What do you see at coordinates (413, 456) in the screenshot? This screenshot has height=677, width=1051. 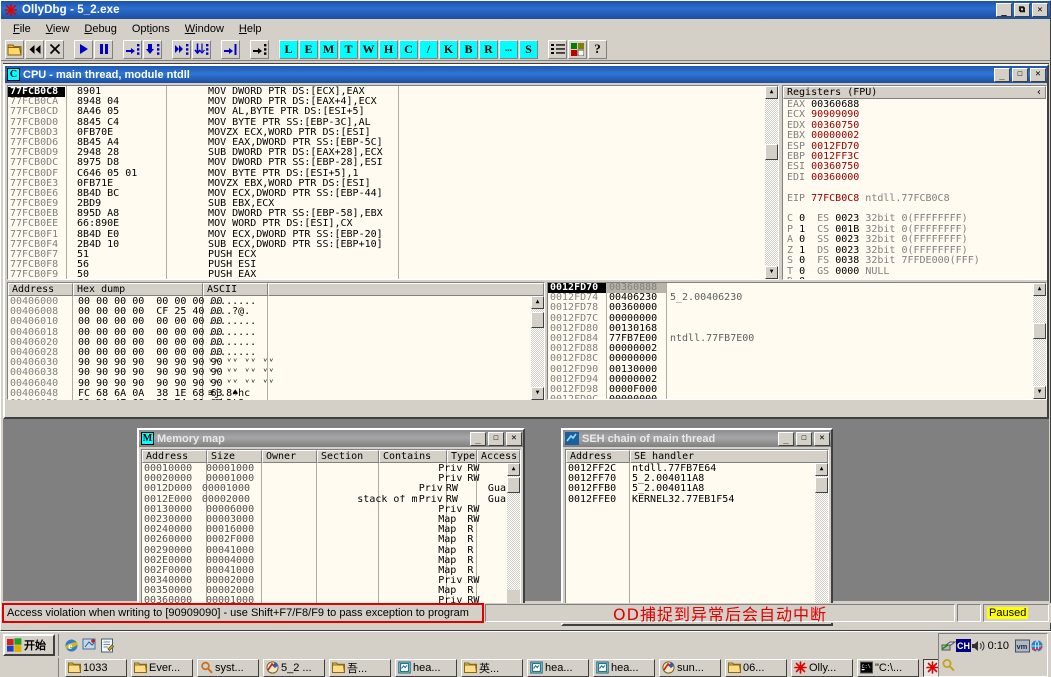 I see `memmap-header-contains: Contains` at bounding box center [413, 456].